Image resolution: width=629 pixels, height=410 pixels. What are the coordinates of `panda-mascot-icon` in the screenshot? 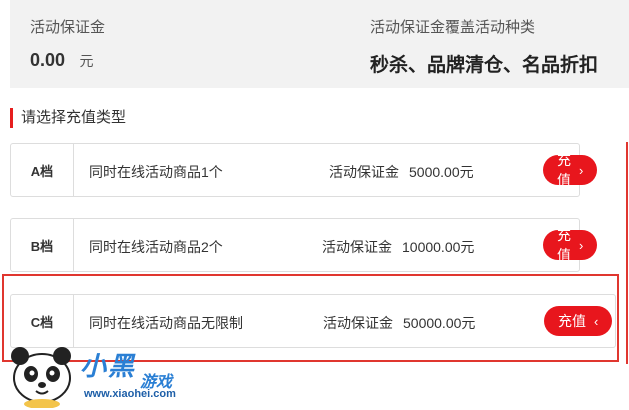 It's located at (41, 377).